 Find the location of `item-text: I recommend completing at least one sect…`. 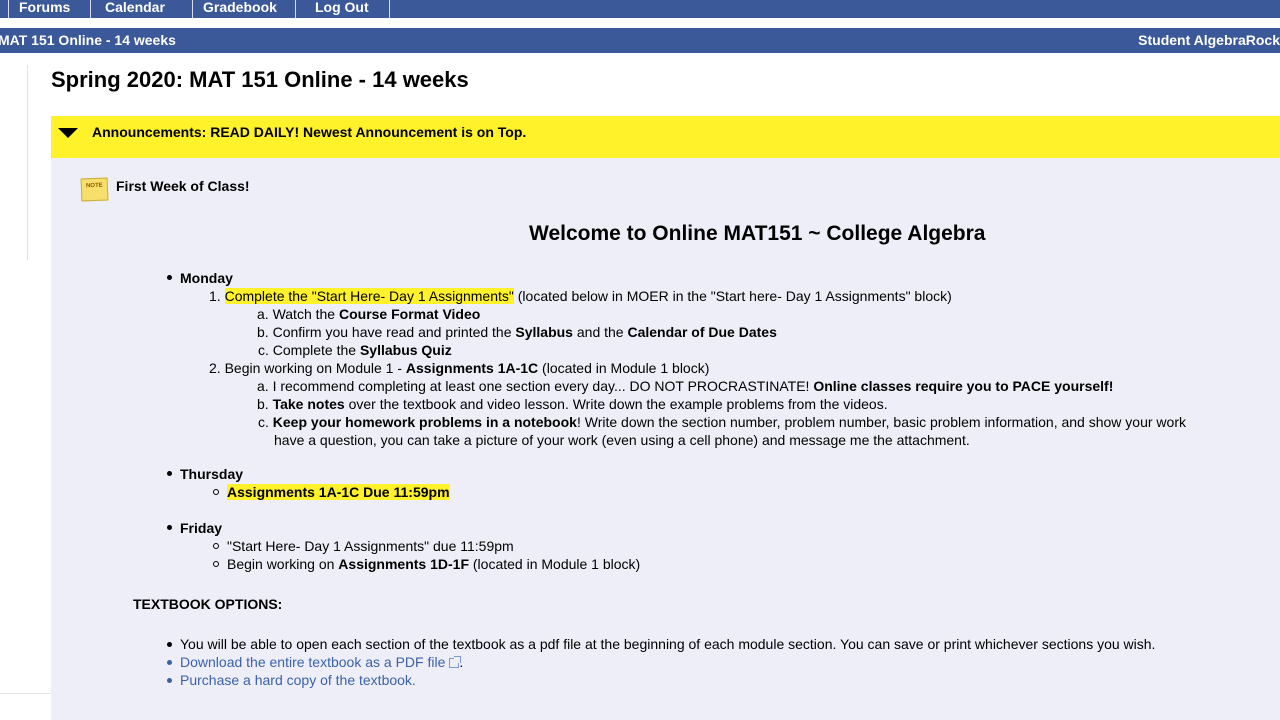

item-text: I recommend completing at least one sect… is located at coordinates (543, 386).